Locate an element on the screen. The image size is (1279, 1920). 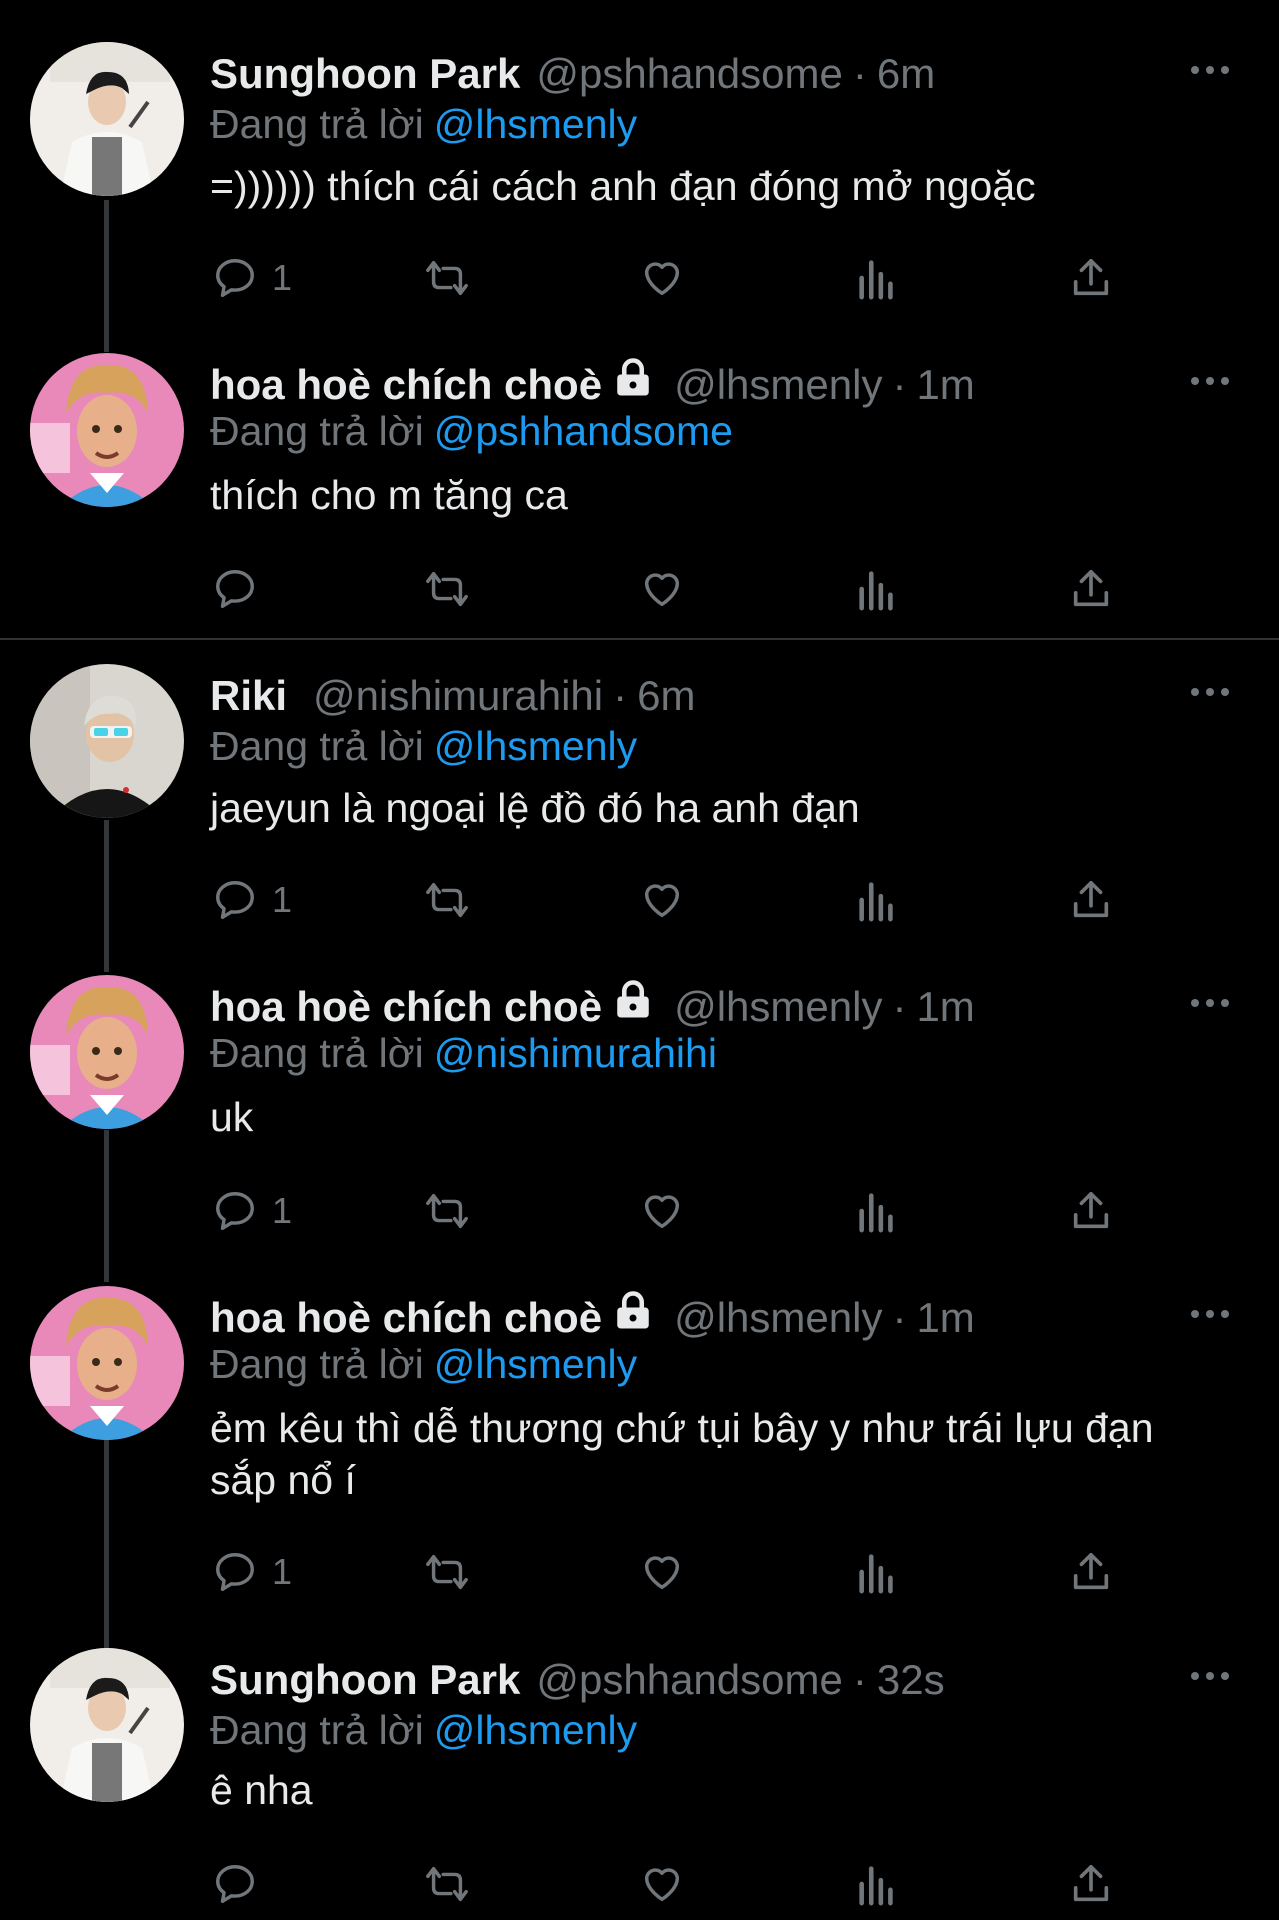
timestamp: 32s is located at coordinates (911, 1680).